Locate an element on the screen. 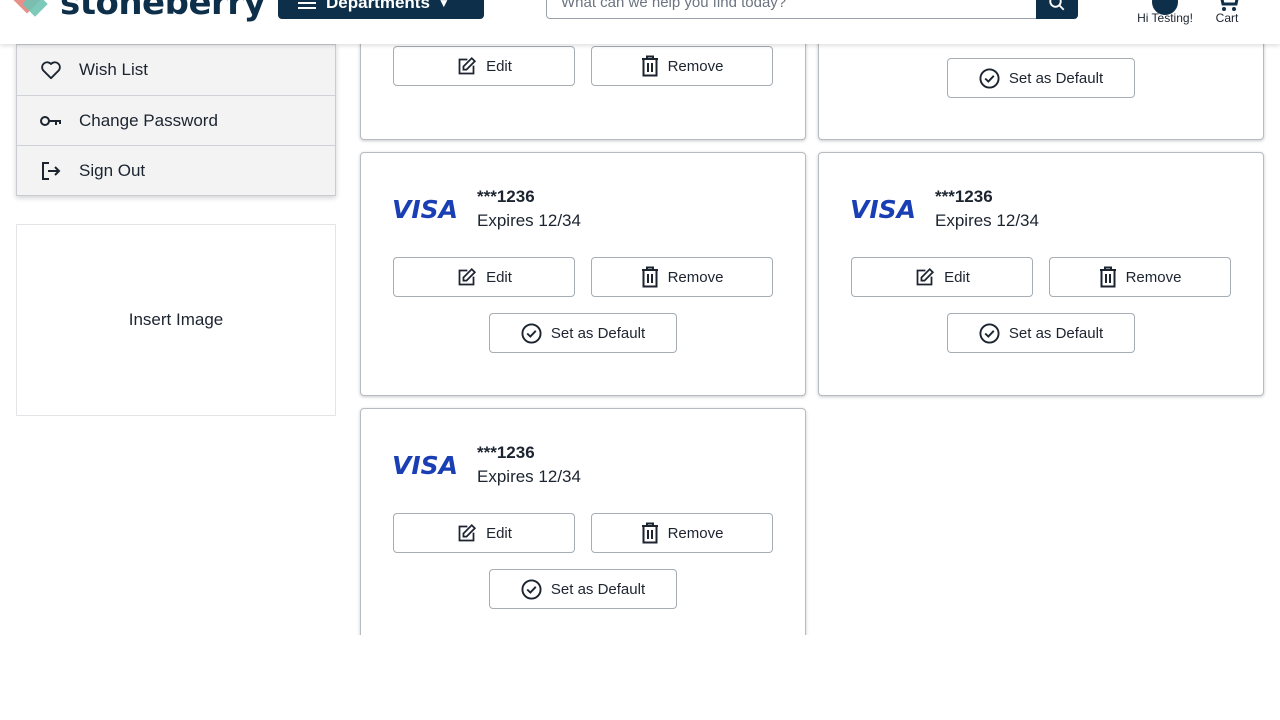 This screenshot has width=1280, height=720. sign-out-icon is located at coordinates (51, 171).